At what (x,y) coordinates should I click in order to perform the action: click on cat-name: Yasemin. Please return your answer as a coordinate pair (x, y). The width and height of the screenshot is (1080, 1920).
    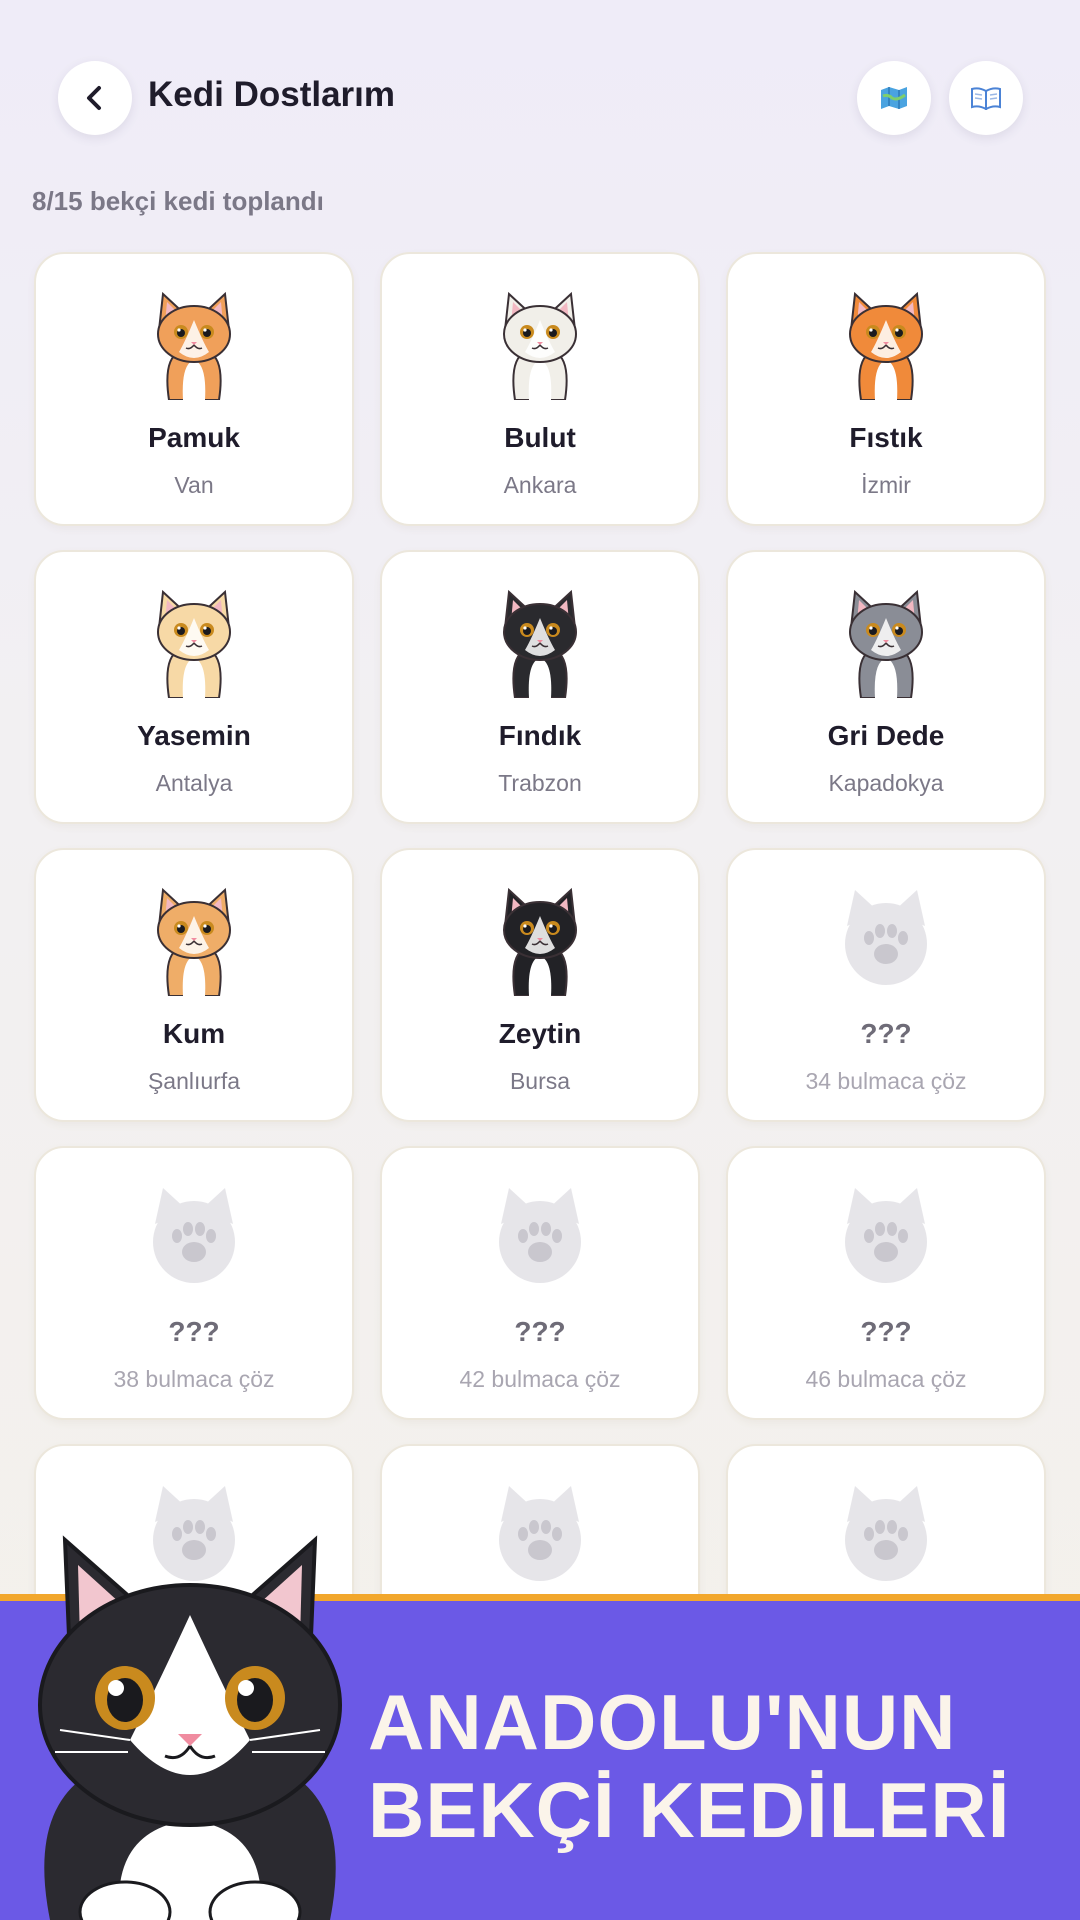
    Looking at the image, I should click on (194, 735).